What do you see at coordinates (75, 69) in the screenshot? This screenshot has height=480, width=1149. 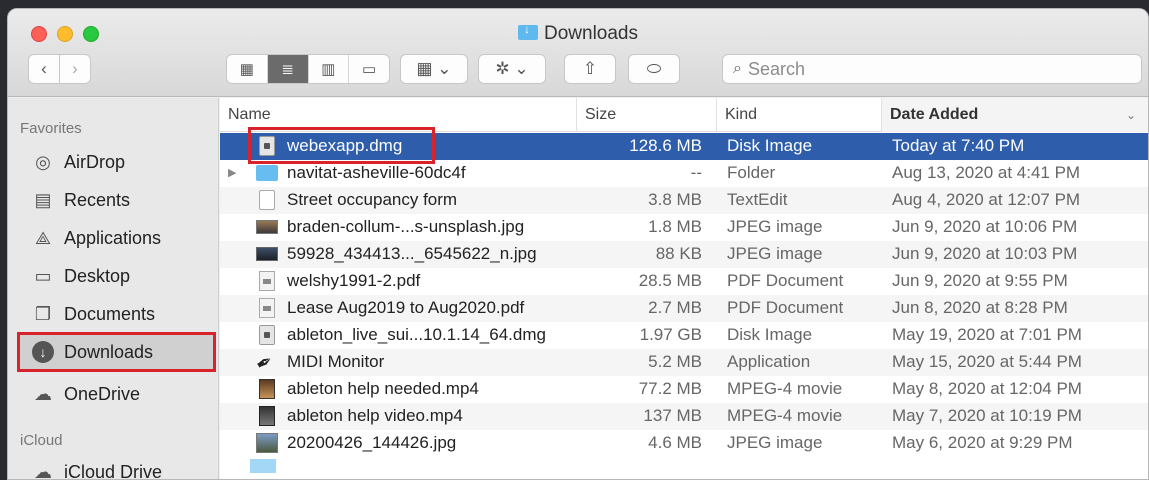 I see `forward-button: ›` at bounding box center [75, 69].